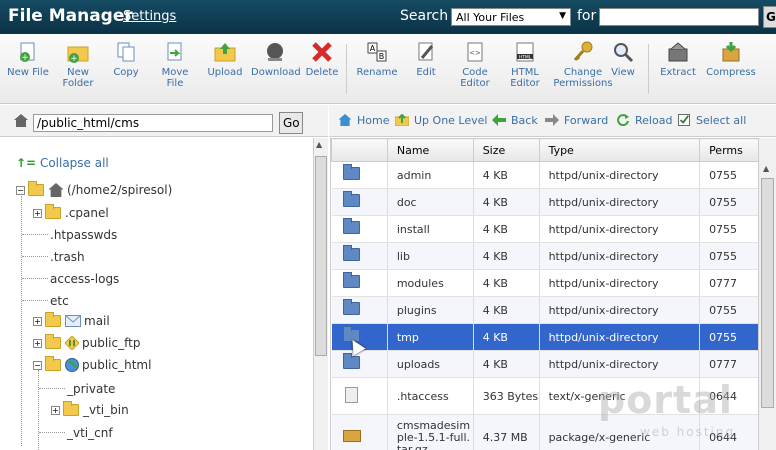 The image size is (776, 450). Describe the element at coordinates (678, 72) in the screenshot. I see `extract-label: Extract` at that location.